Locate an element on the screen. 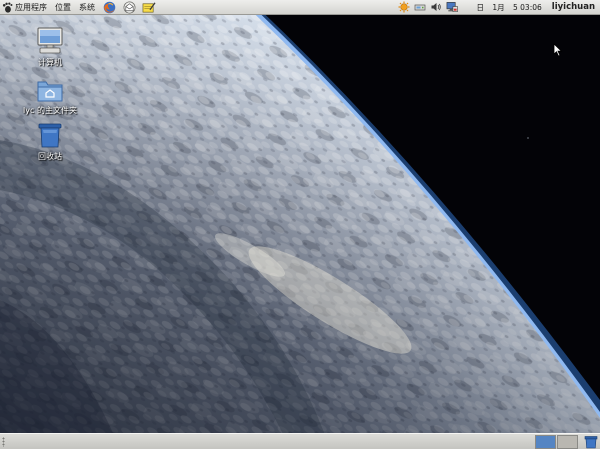 The width and height of the screenshot is (600, 449). clock-month: 1月 is located at coordinates (498, 7).